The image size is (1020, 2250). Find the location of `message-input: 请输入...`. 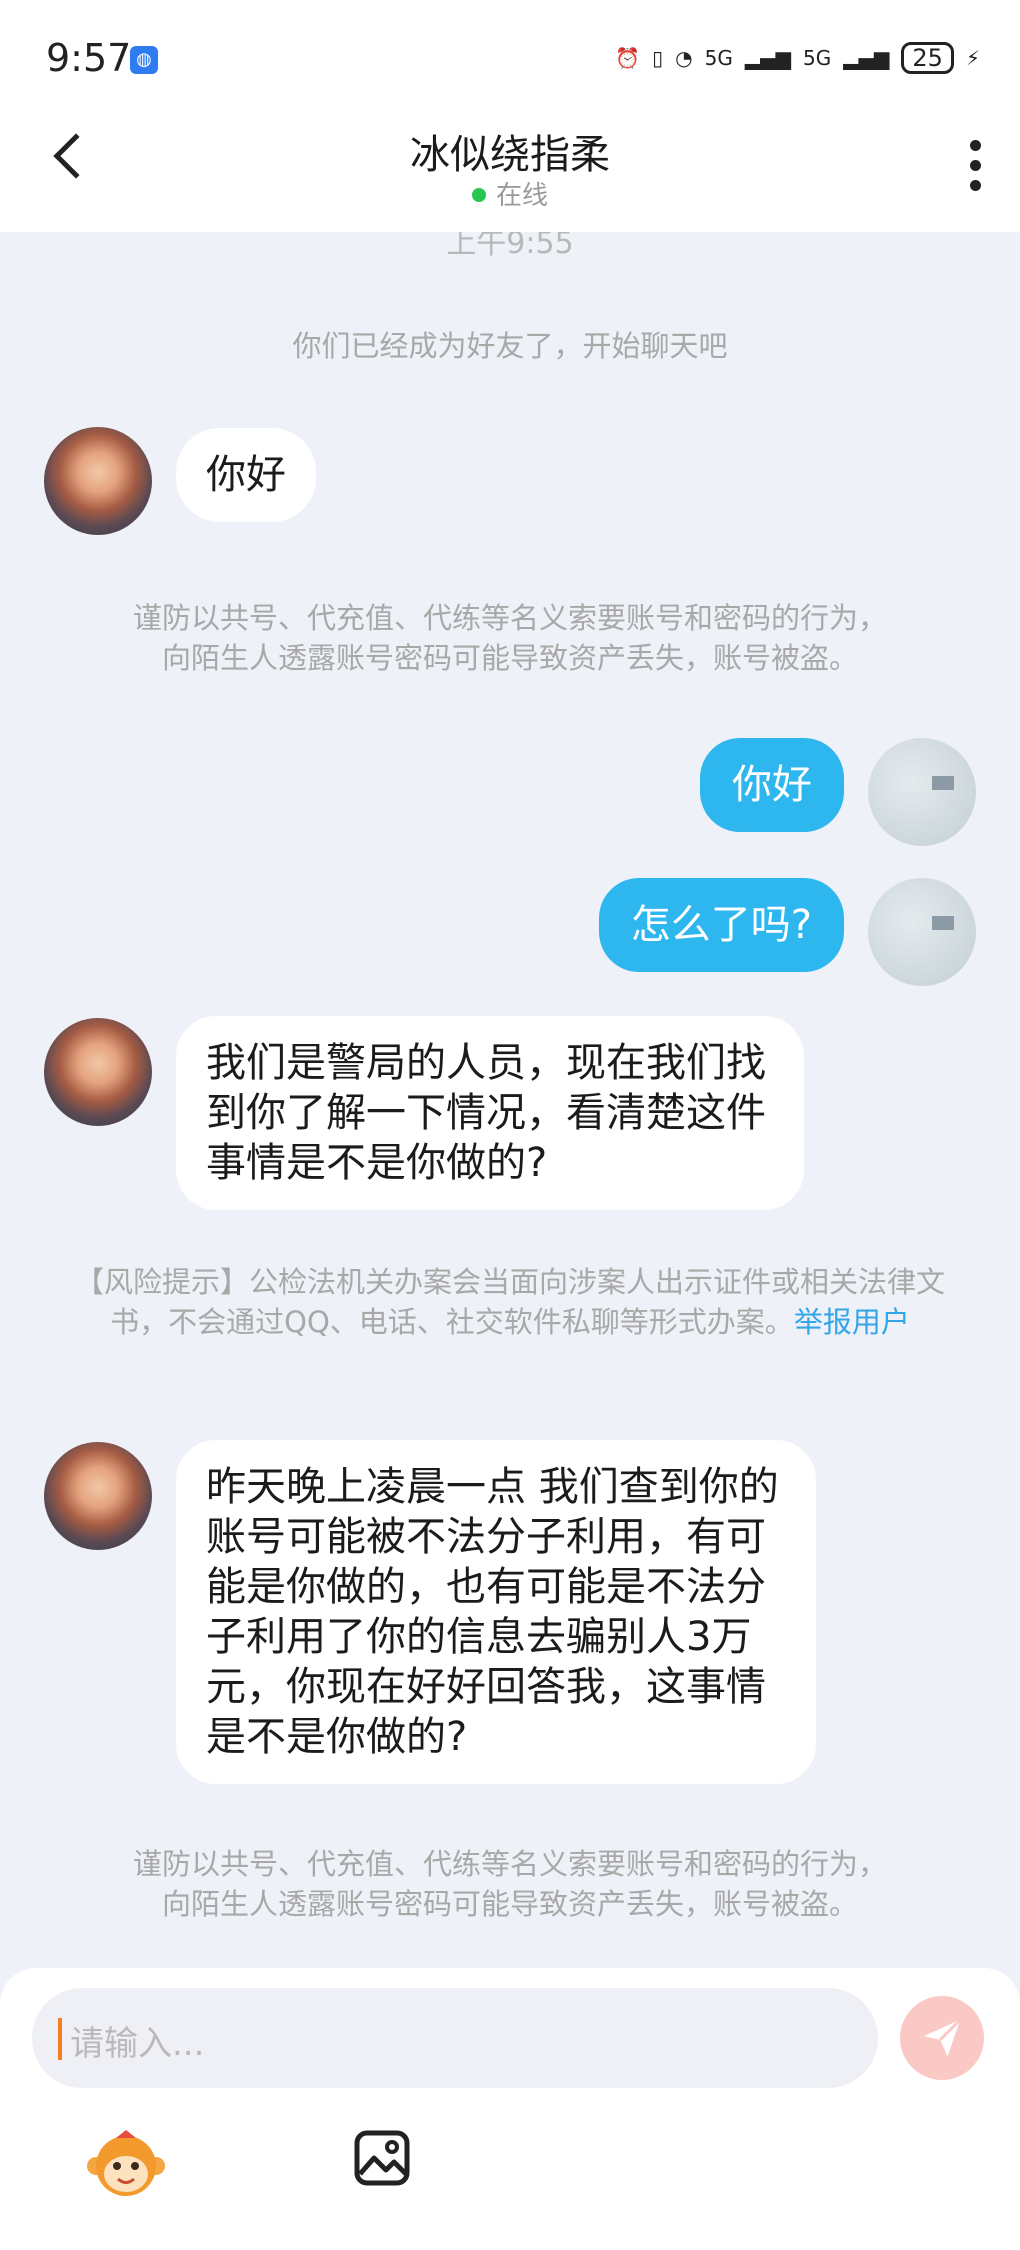

message-input: 请输入... is located at coordinates (455, 2038).